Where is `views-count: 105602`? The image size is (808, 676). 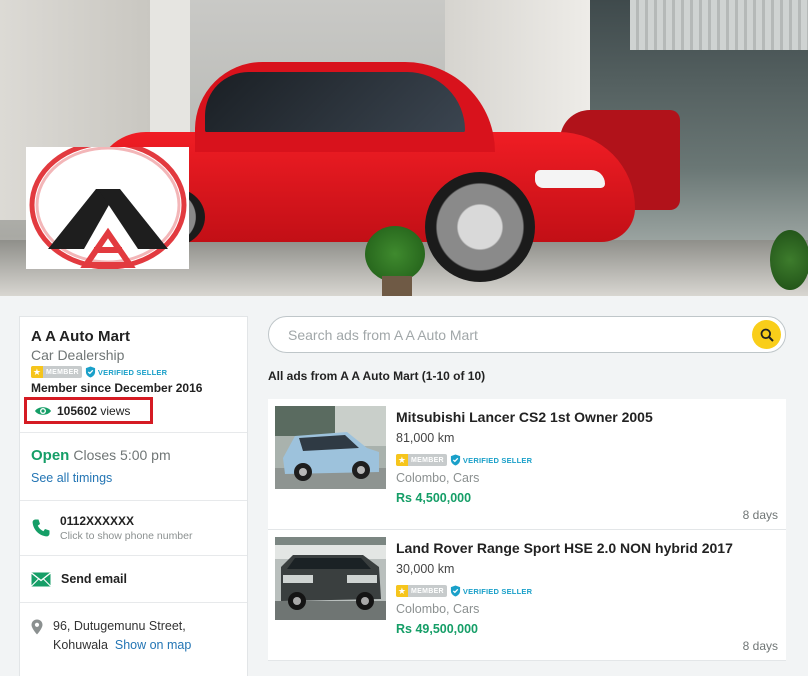 views-count: 105602 is located at coordinates (77, 410).